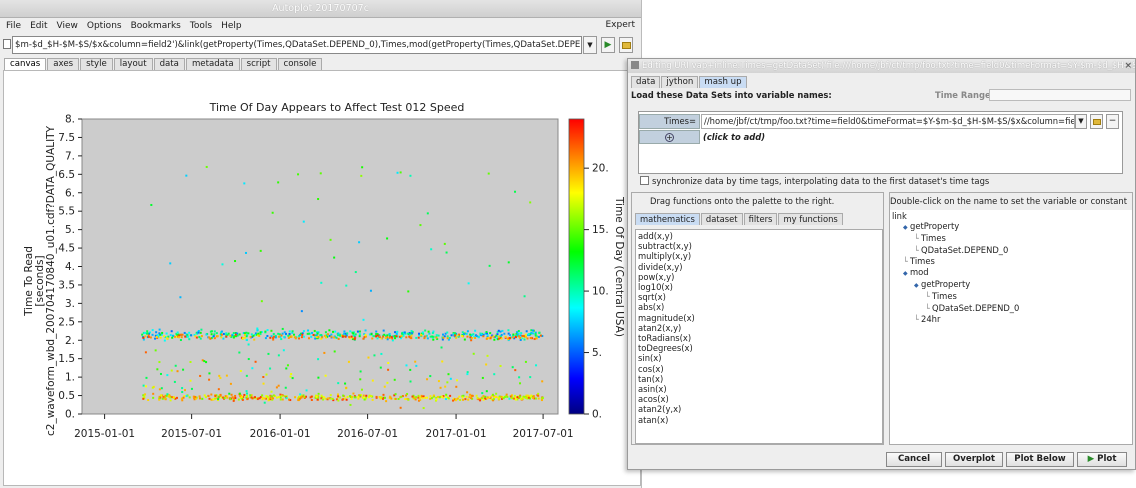 This screenshot has width=1136, height=488. What do you see at coordinates (759, 369) in the screenshot?
I see `function-item: cos(x)` at bounding box center [759, 369].